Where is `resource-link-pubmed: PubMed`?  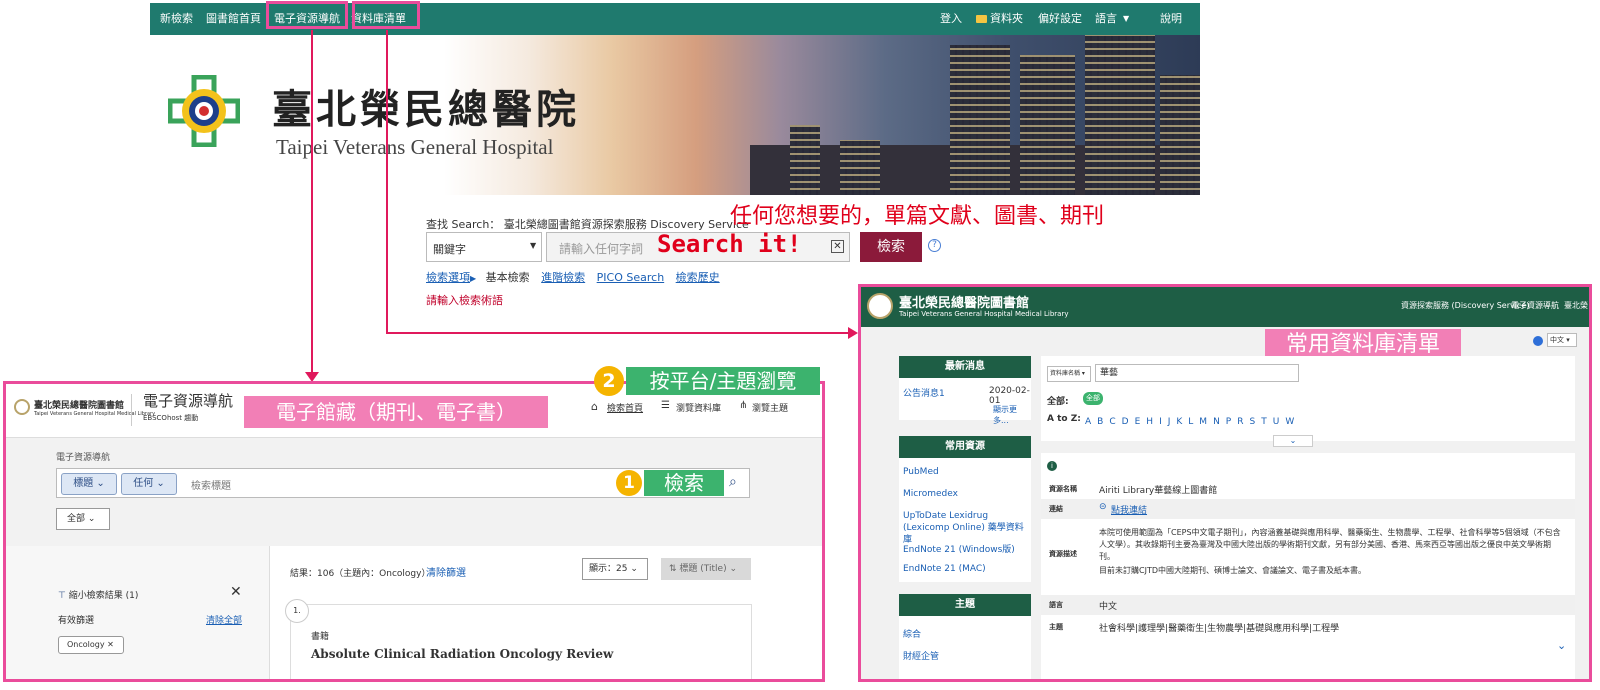
resource-link-pubmed: PubMed is located at coordinates (921, 472).